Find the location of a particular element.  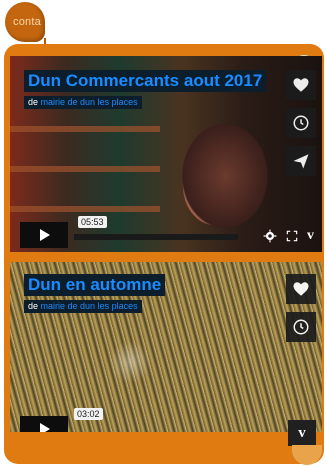

video-byline-2: de mairie de dun les places is located at coordinates (83, 306).